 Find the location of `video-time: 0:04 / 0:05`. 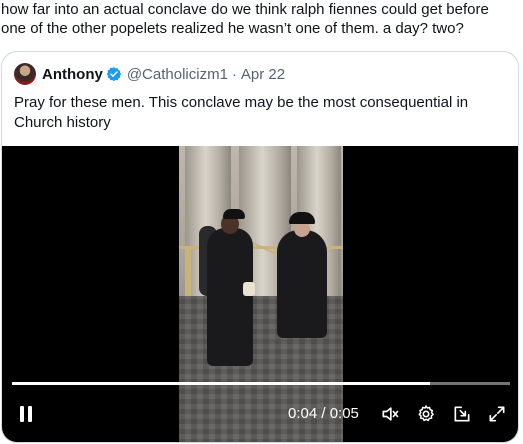

video-time: 0:04 / 0:05 is located at coordinates (323, 413).